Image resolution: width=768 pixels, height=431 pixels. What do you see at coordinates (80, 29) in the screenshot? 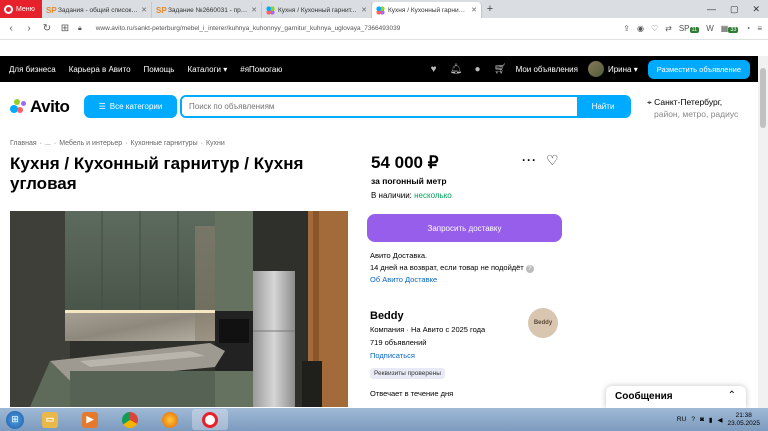
I see `lock-icon: 🔒︎` at bounding box center [80, 29].